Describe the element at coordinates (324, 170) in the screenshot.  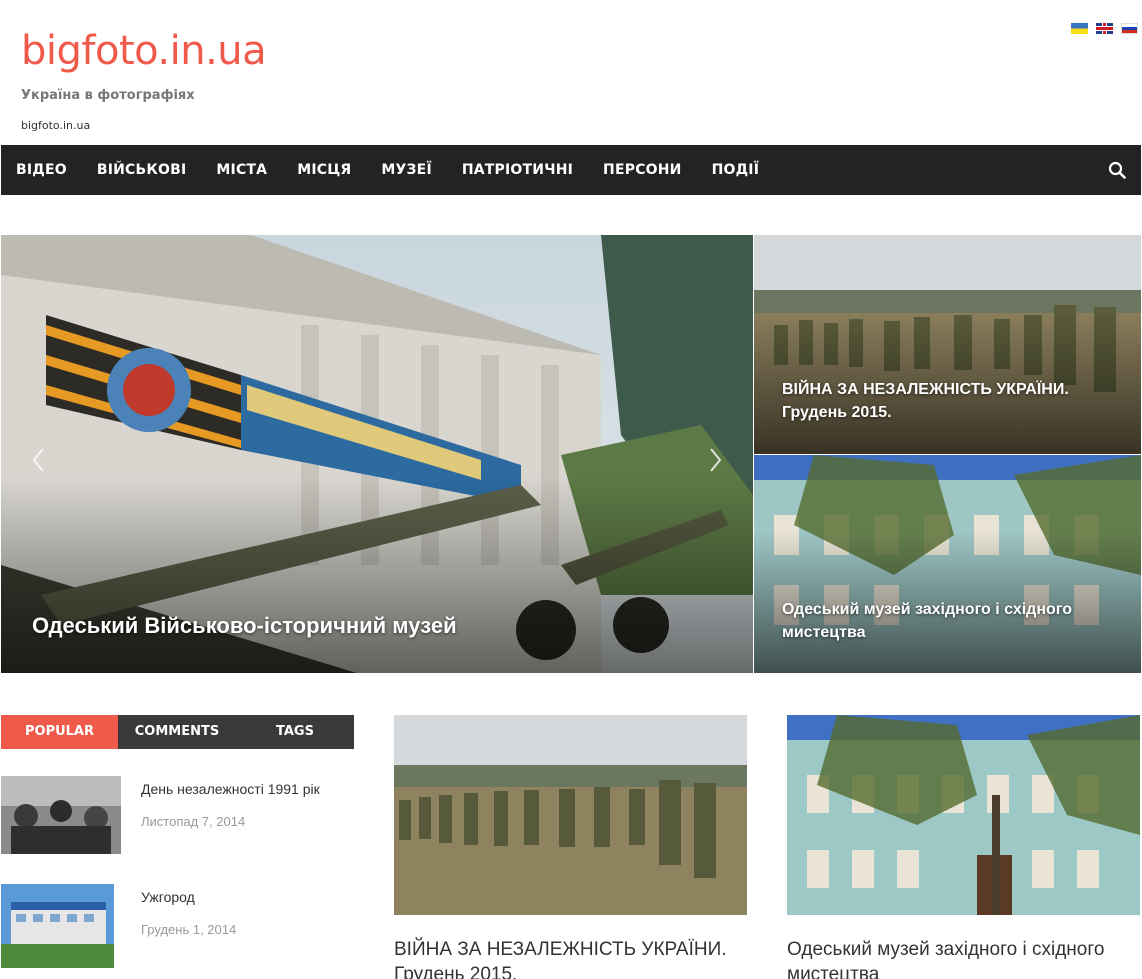
I see `nav-item-places: МІСЦЯ` at that location.